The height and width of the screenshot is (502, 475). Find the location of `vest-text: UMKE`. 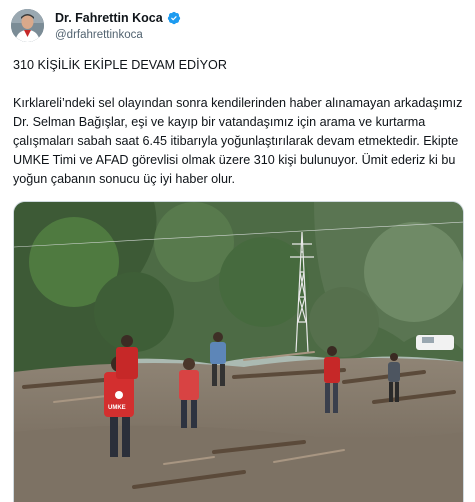

vest-text: UMKE is located at coordinates (117, 408).